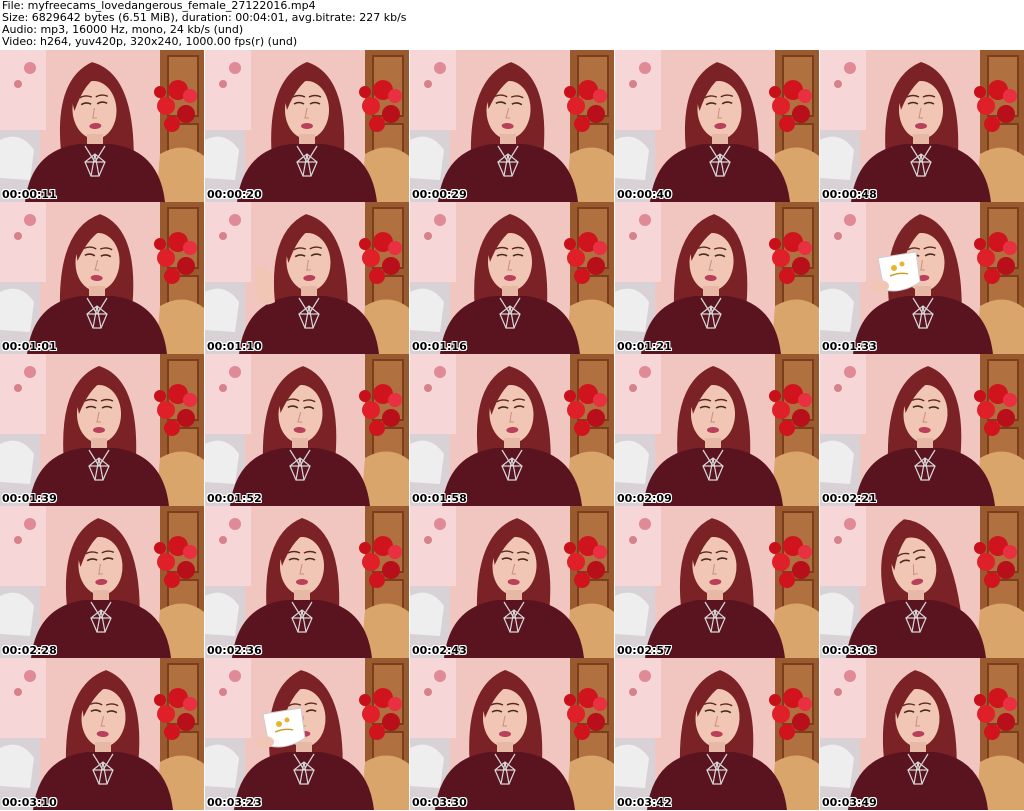 Image resolution: width=1024 pixels, height=811 pixels. Describe the element at coordinates (849, 650) in the screenshot. I see `frame-timestamp: 00:03:03` at that location.